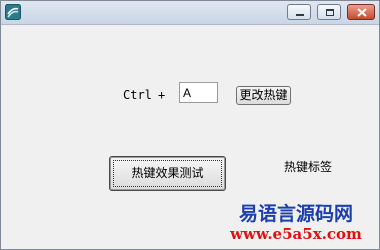 Image resolution: width=380 pixels, height=250 pixels. What do you see at coordinates (190, 13) in the screenshot?
I see `title-bar` at bounding box center [190, 13].